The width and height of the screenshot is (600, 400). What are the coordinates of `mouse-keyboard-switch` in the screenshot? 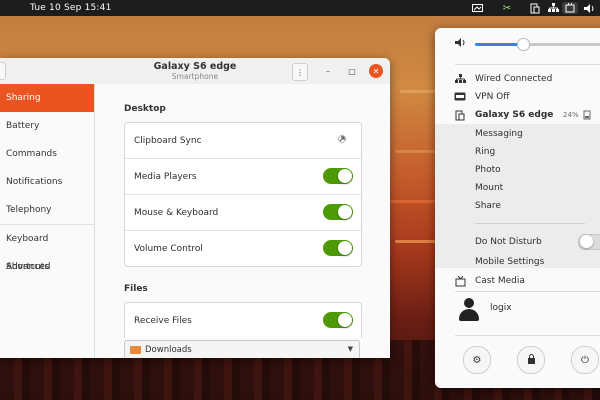 It's located at (338, 212).